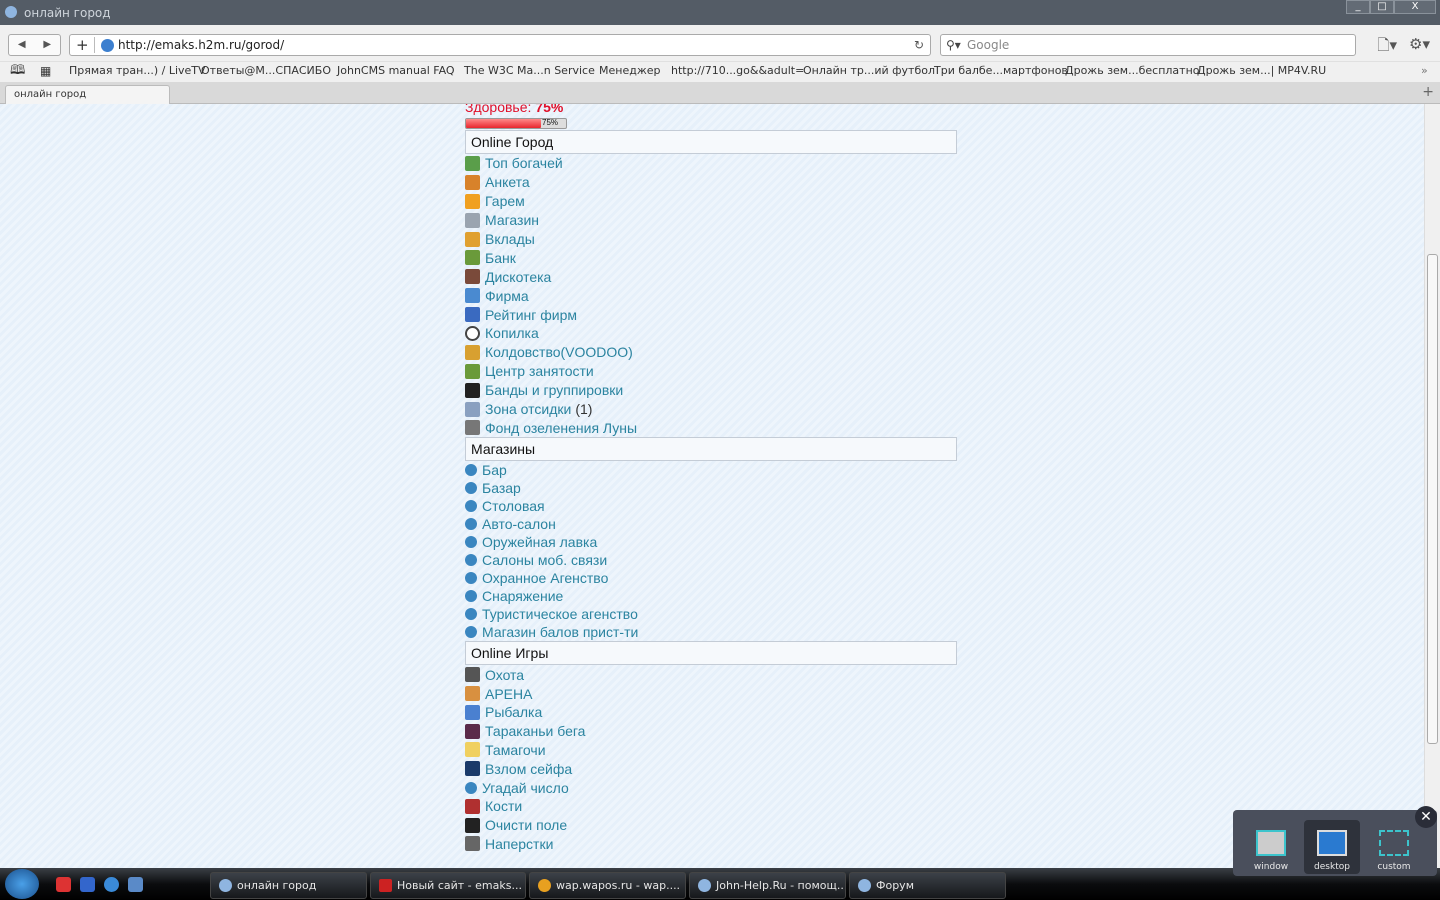  Describe the element at coordinates (1387, 47) in the screenshot. I see `page-icon: 🗋▾` at that location.